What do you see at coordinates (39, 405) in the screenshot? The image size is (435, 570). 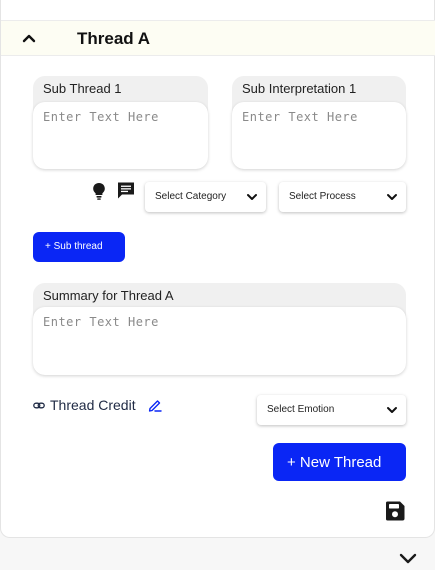 I see `link-icon` at bounding box center [39, 405].